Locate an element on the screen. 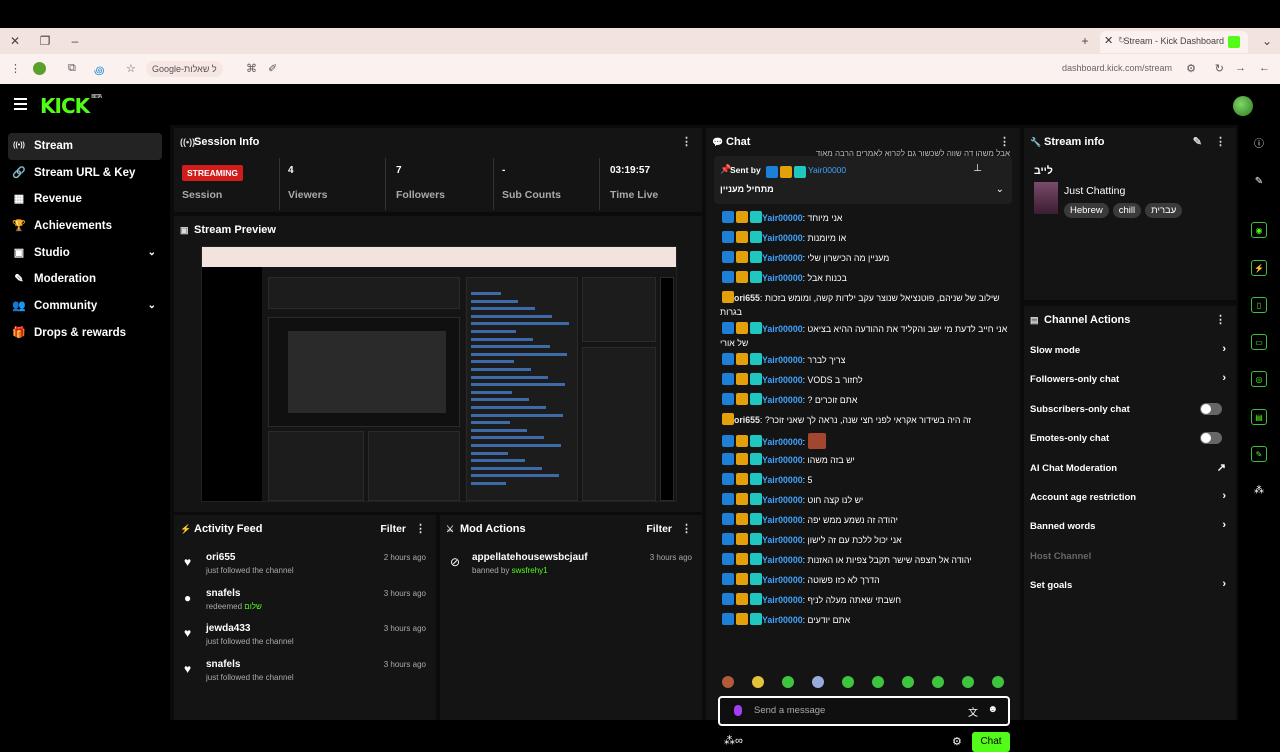 The height and width of the screenshot is (752, 1280). browser-tab: ✕ ↻ Stream - Kick Dashboard is located at coordinates (1174, 42).